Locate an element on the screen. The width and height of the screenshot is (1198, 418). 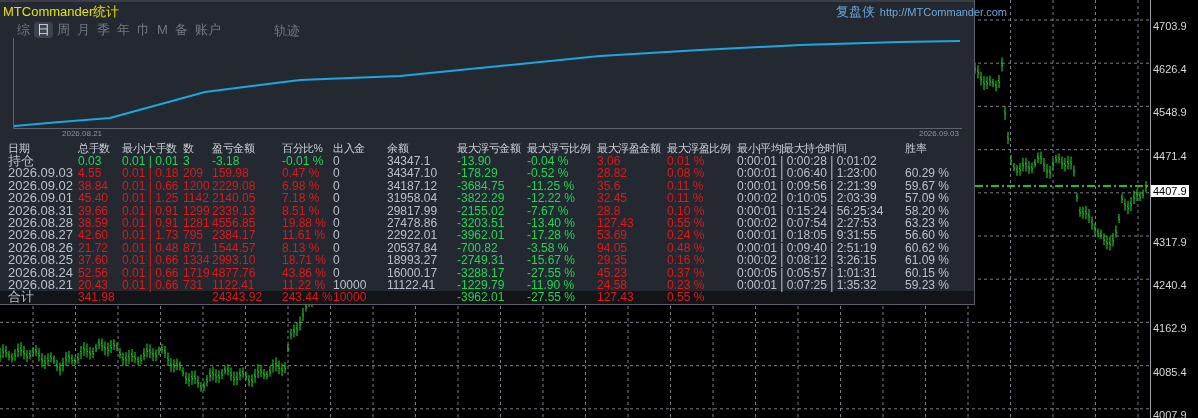
table-cell: 6.98 % is located at coordinates (301, 185).